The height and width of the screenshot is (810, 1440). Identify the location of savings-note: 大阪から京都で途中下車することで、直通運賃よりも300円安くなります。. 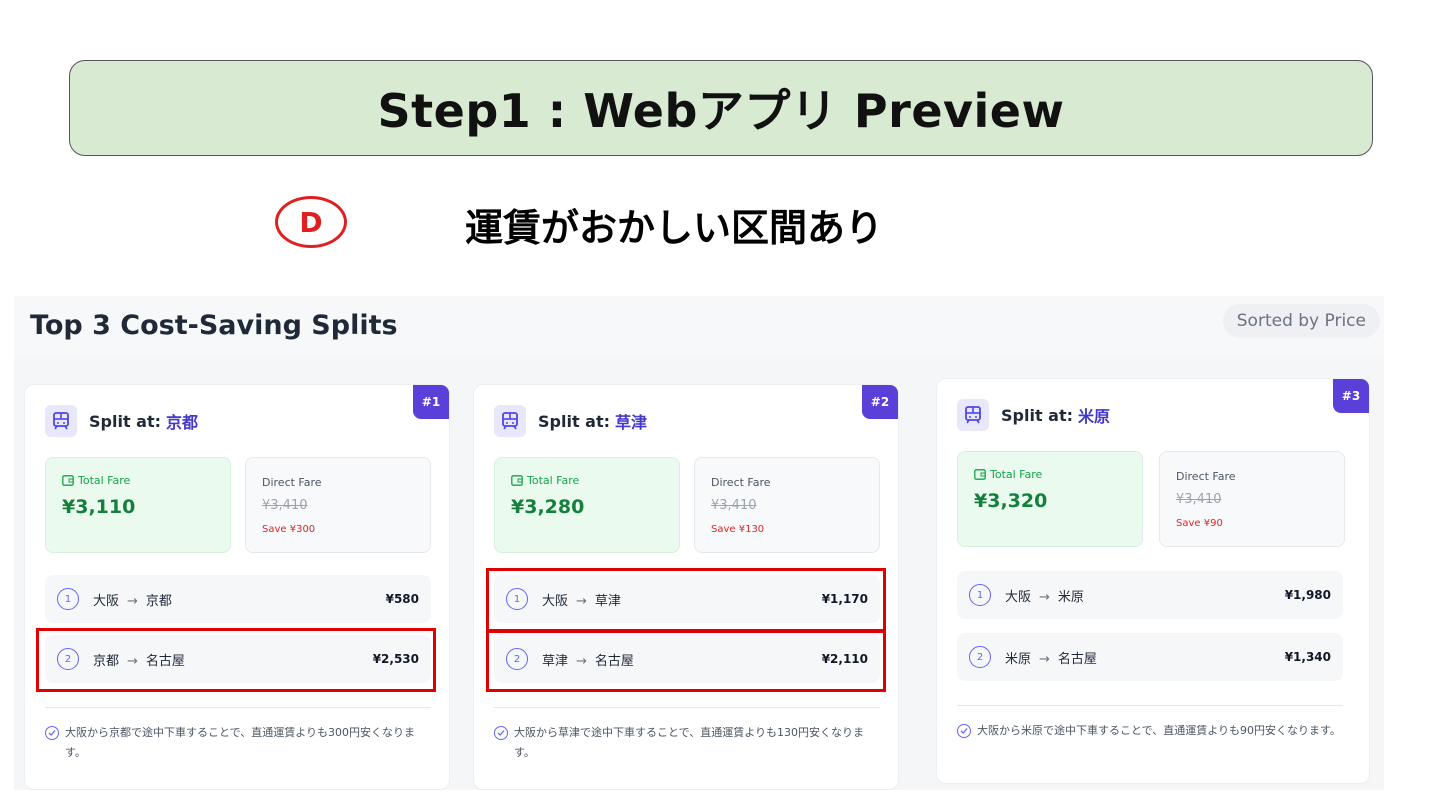
(240, 743).